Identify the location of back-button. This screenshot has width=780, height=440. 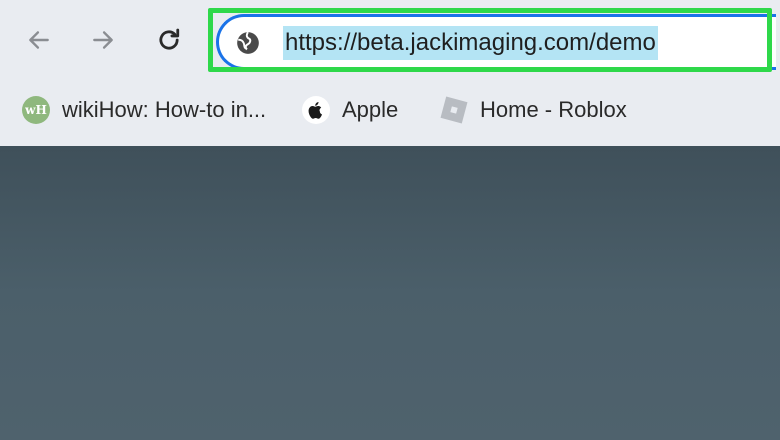
(39, 40).